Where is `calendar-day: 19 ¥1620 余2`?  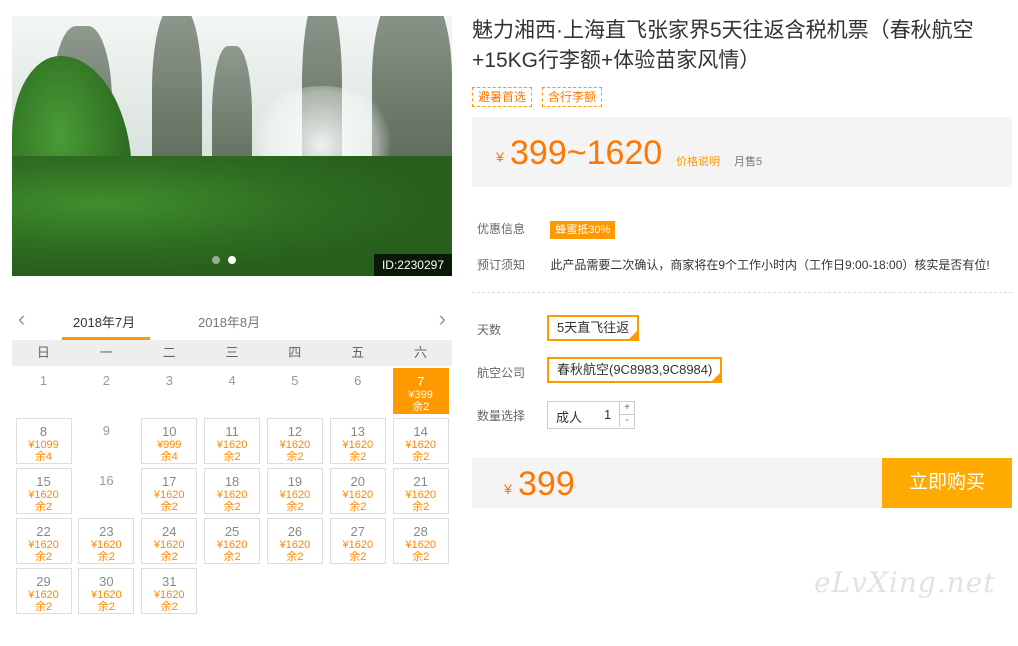
calendar-day: 19 ¥1620 余2 is located at coordinates (294, 491).